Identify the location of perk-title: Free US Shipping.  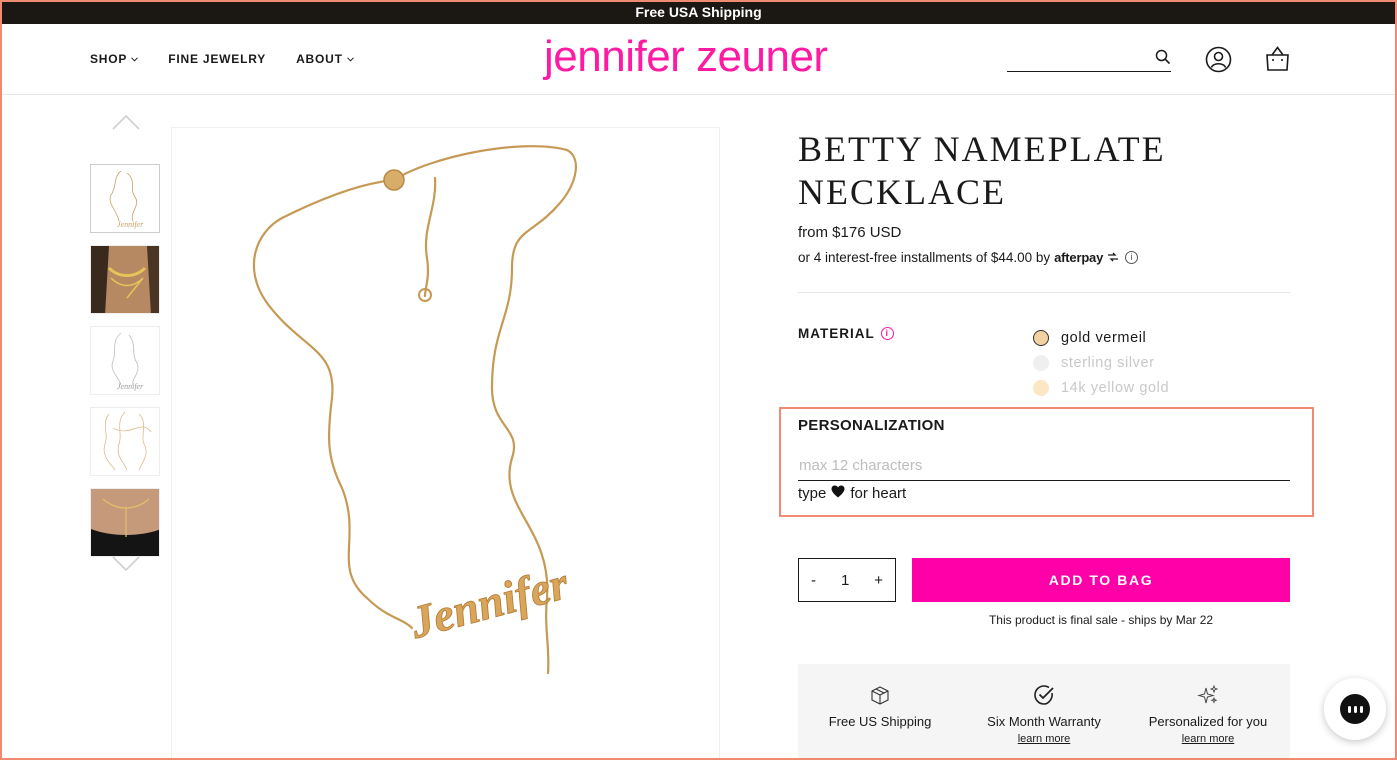
(880, 721).